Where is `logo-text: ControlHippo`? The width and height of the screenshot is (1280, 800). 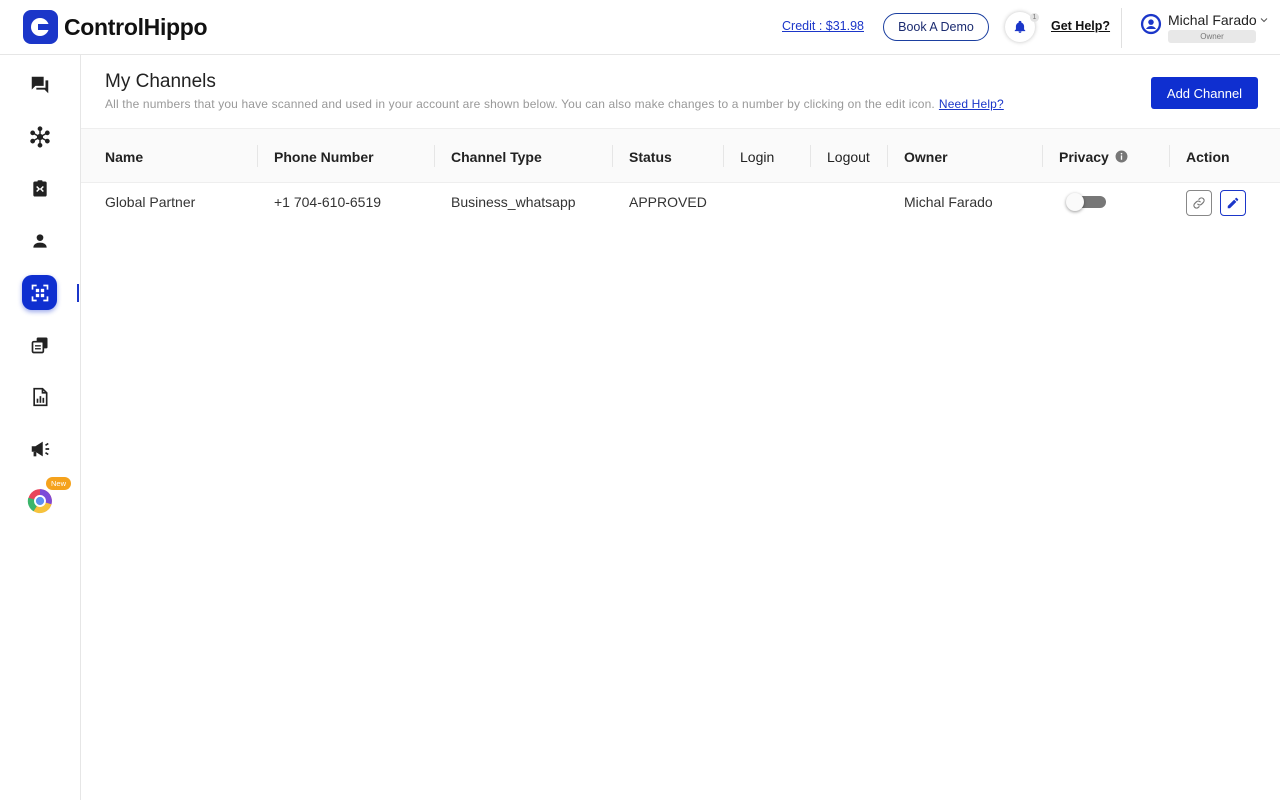
logo-text: ControlHippo is located at coordinates (136, 26).